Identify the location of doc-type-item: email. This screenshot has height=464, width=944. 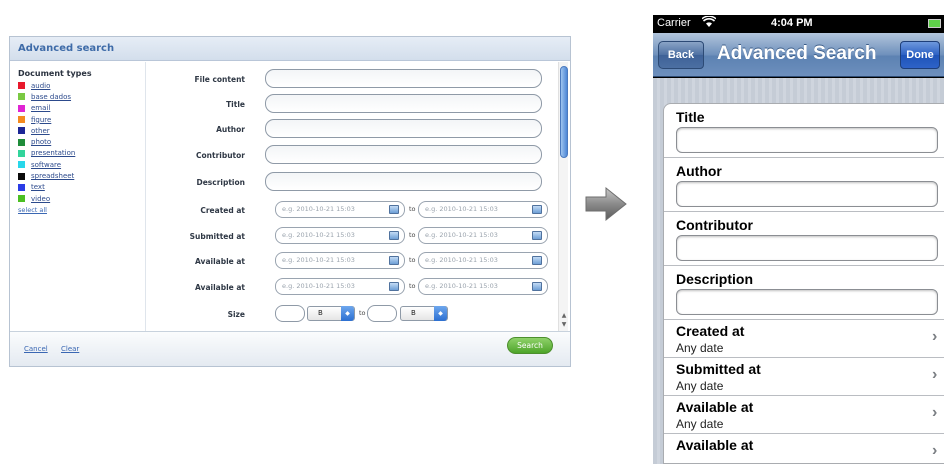
(81, 108).